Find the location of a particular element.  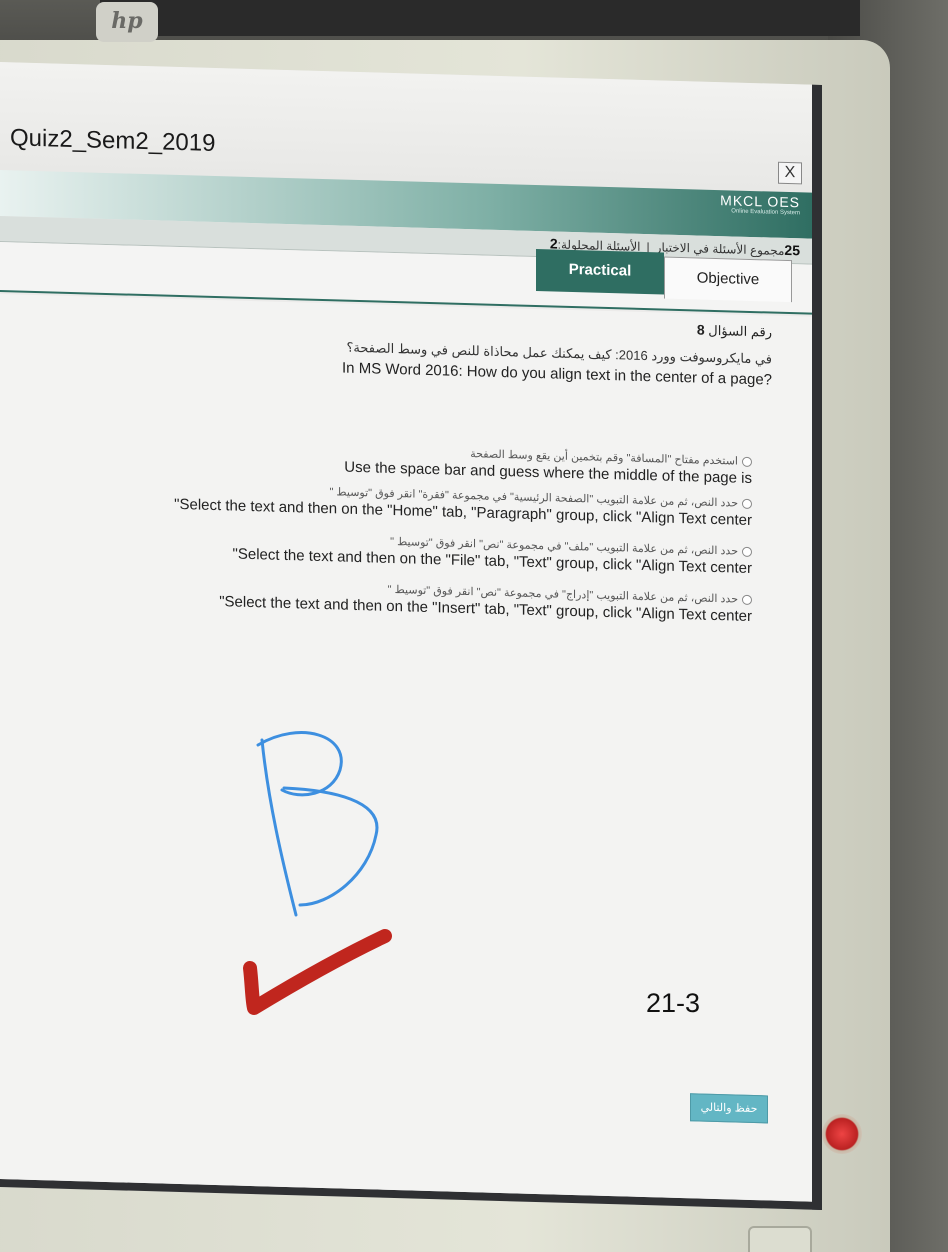

close-button: X is located at coordinates (790, 173).